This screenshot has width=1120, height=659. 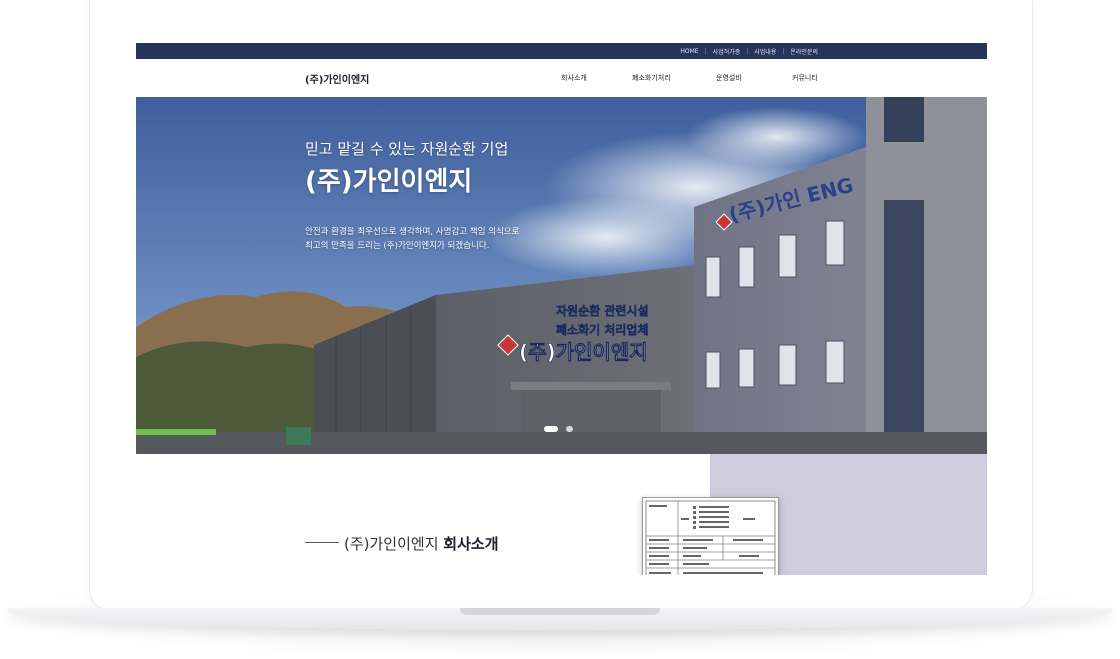 I want to click on hero-description-line1: 안전과 환경을 최우선으로 생각하며, 사명감고 책임 의식으로, so click(x=412, y=232).